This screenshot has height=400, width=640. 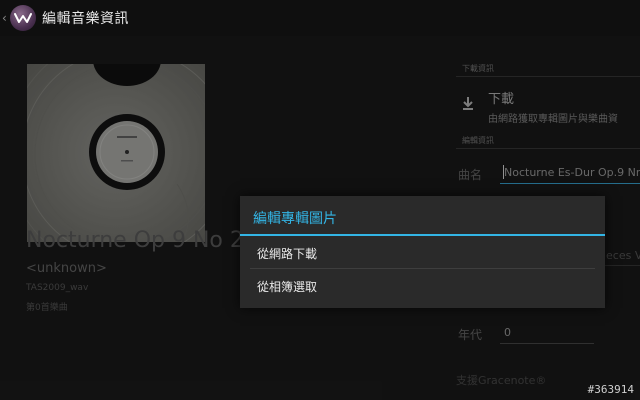 What do you see at coordinates (4, 18) in the screenshot?
I see `chevron-left-icon: ‹` at bounding box center [4, 18].